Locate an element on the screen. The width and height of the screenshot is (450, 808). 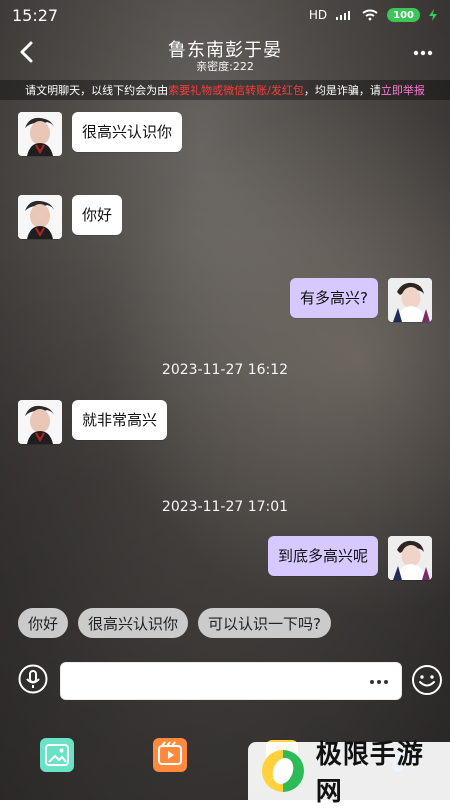
message-incoming: 很高兴认识你 is located at coordinates (100, 134).